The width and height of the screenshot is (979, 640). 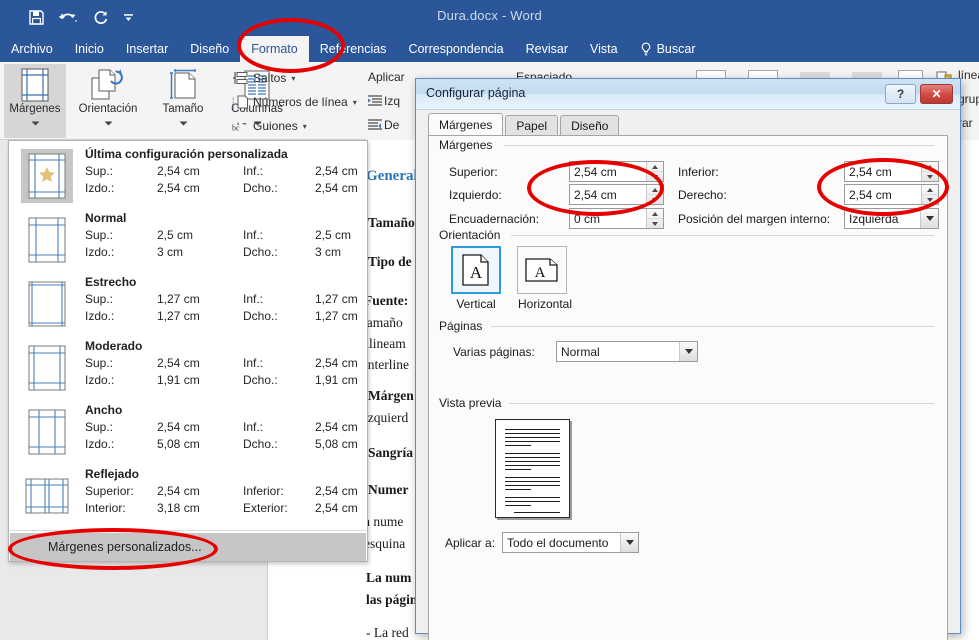 I want to click on ribbon-button-orientacion: Orientación, so click(x=108, y=101).